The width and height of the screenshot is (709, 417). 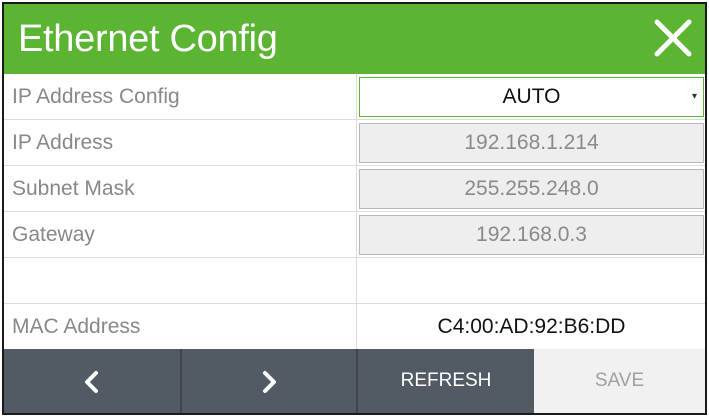 I want to click on subnet-mask-field: 255.255.248.0, so click(x=531, y=189).